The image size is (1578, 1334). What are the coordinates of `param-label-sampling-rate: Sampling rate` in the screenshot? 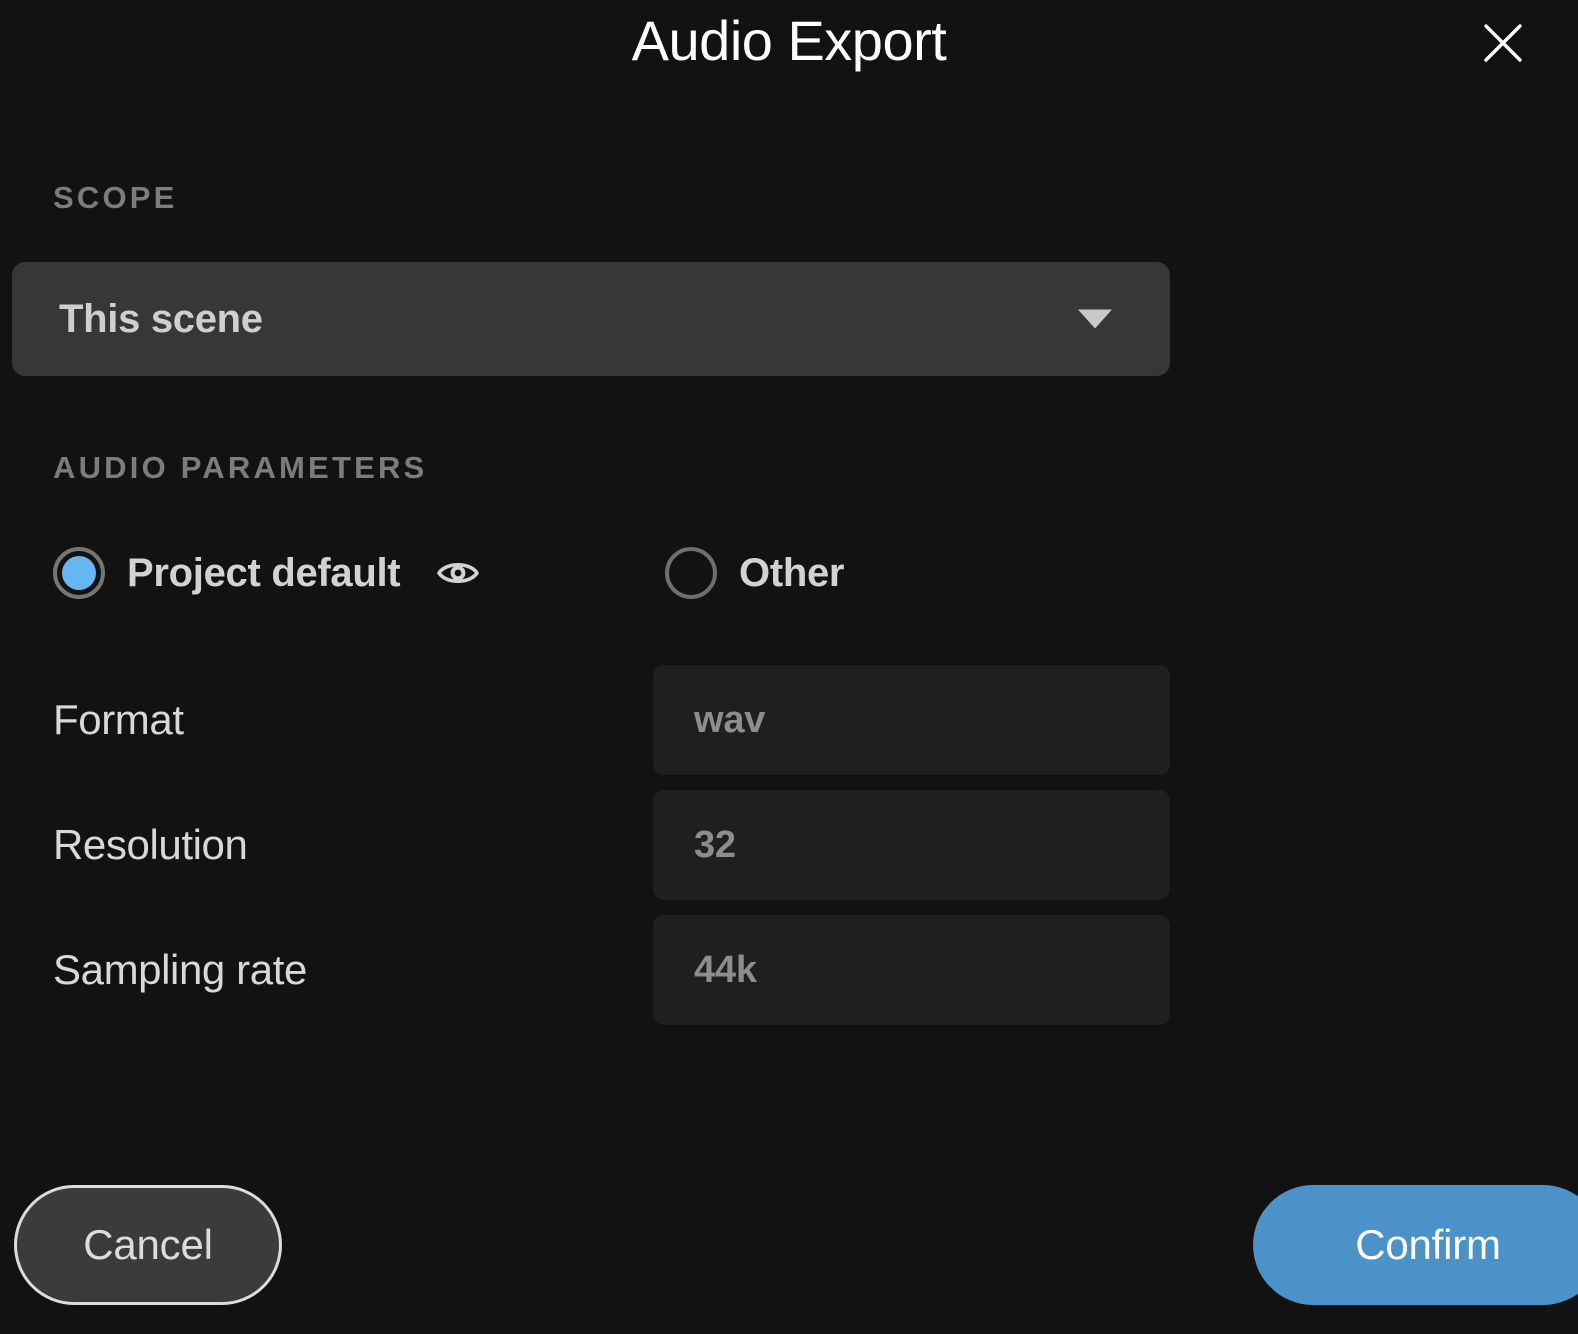 It's located at (180, 969).